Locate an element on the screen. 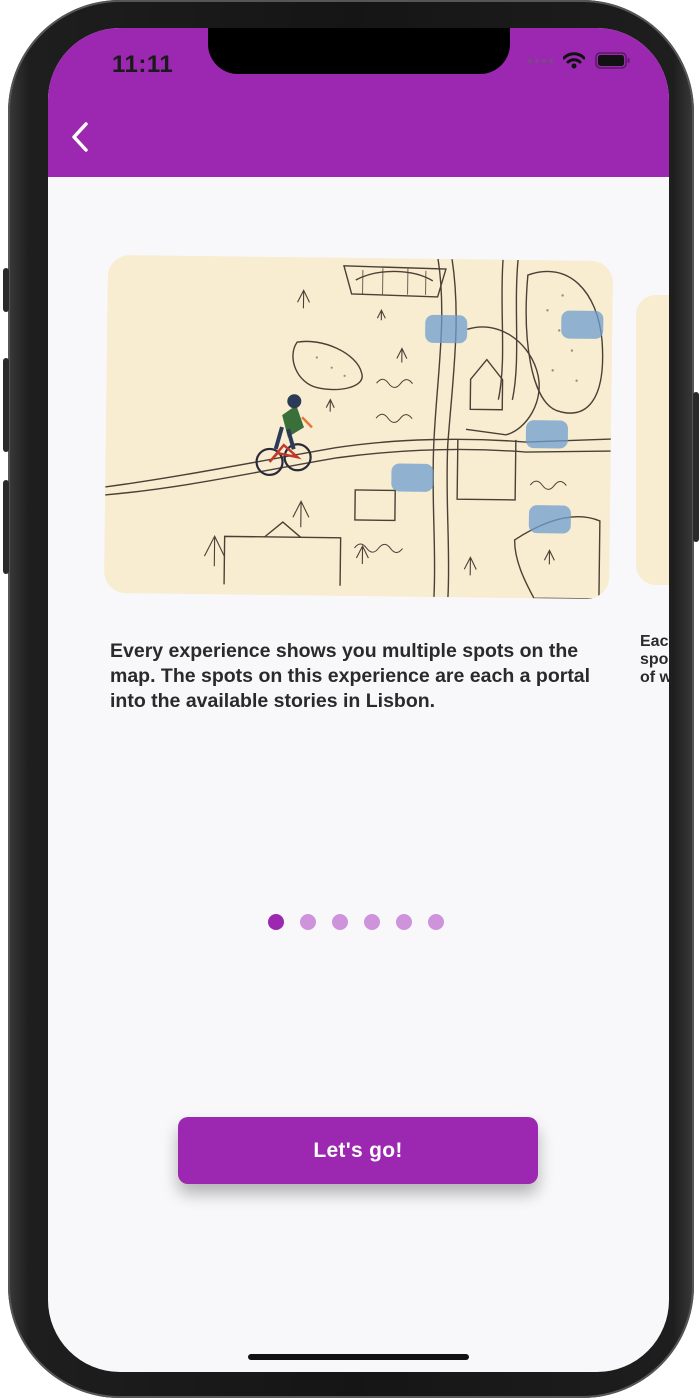 This screenshot has width=700, height=1400. status-icons is located at coordinates (579, 60).